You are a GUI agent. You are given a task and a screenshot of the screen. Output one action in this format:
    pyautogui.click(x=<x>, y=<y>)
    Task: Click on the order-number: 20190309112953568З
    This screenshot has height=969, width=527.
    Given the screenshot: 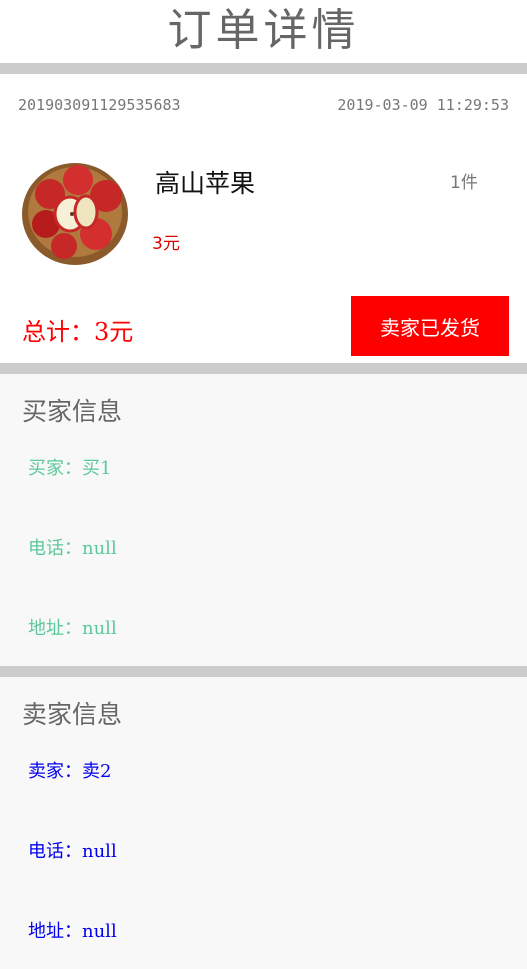 What is the action you would take?
    pyautogui.click(x=99, y=105)
    